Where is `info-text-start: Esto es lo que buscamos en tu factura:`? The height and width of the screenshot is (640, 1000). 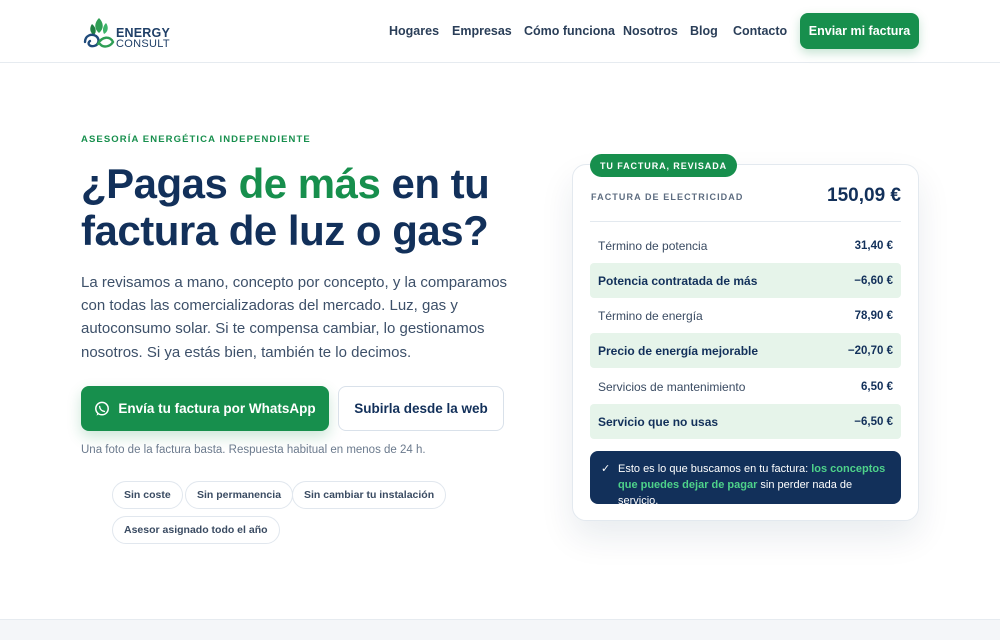
info-text-start: Esto es lo que buscamos en tu factura: is located at coordinates (715, 469).